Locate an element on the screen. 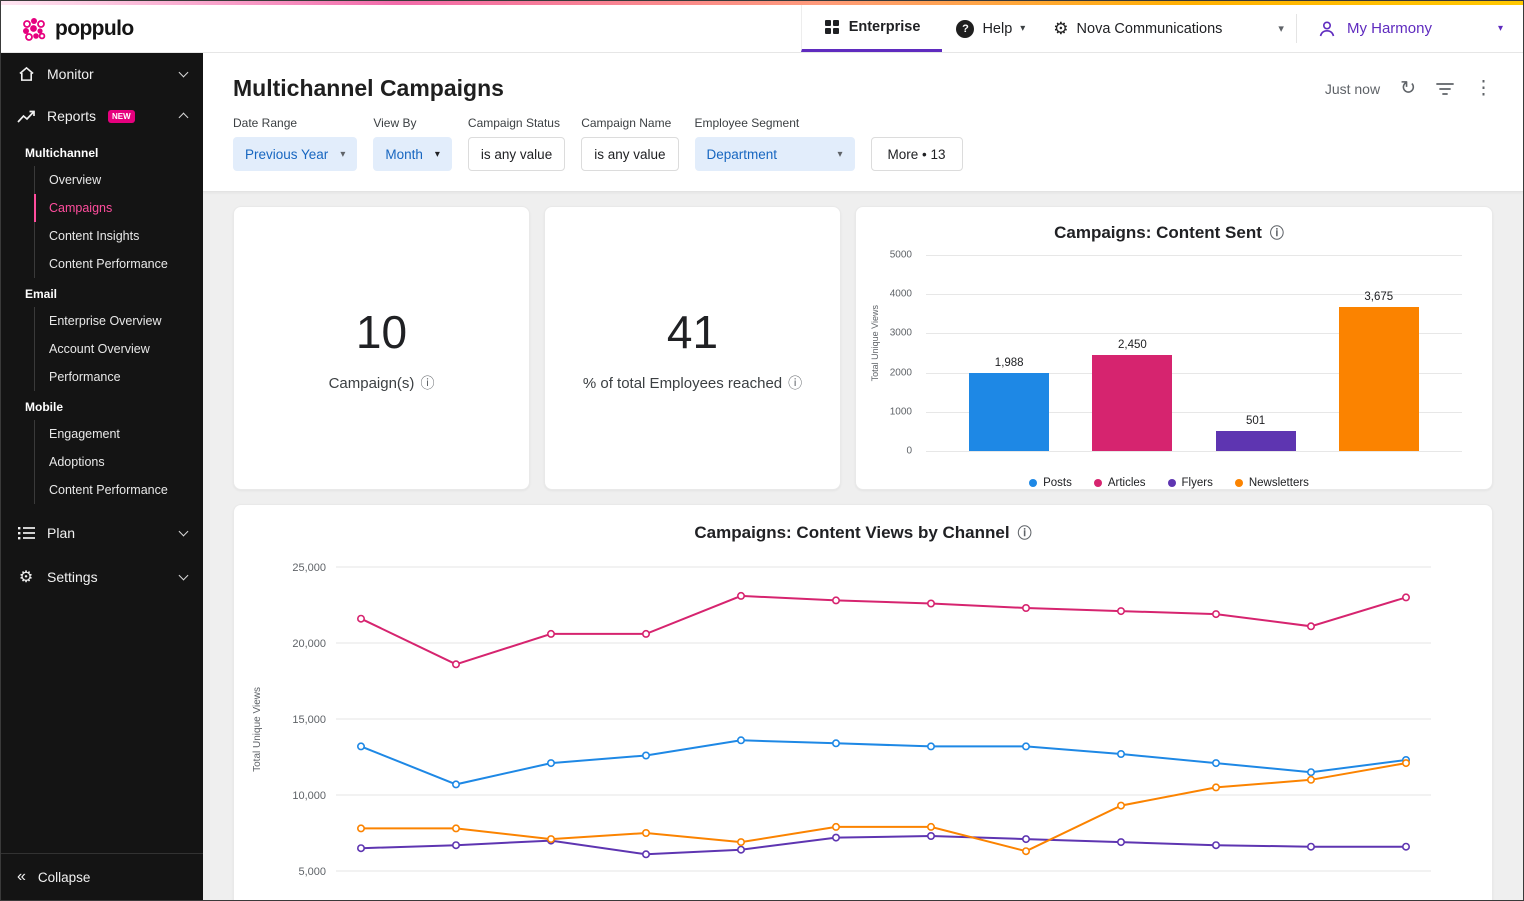 This screenshot has width=1524, height=901. poppulo-logo: poppulo is located at coordinates (77, 28).